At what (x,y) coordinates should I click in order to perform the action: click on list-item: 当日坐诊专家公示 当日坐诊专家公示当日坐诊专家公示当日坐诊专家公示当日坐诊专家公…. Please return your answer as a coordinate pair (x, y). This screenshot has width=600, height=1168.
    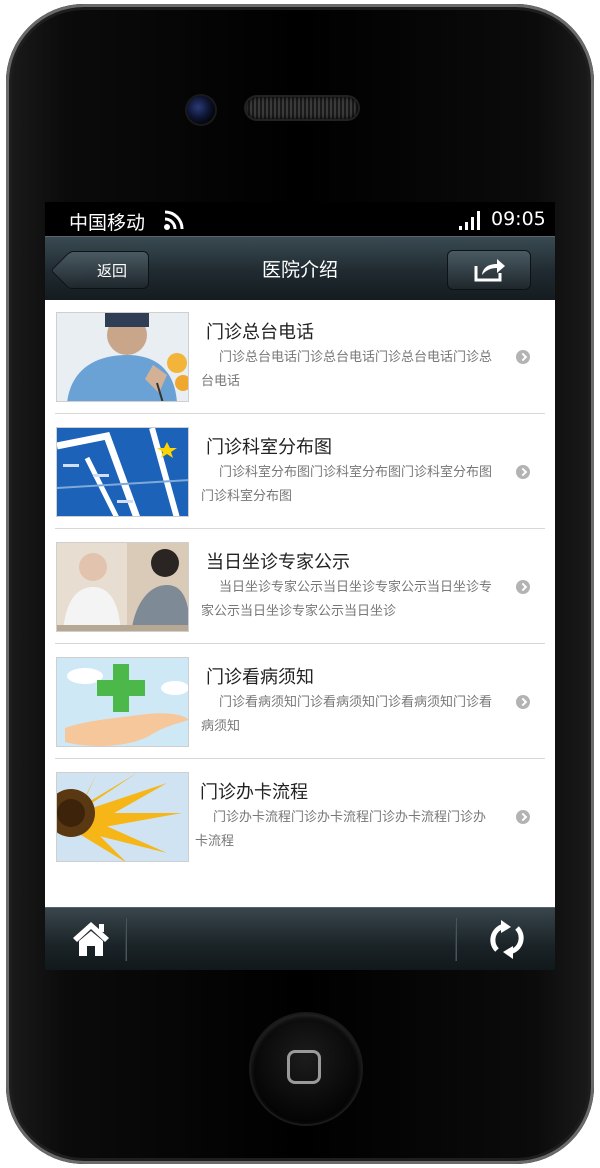
    Looking at the image, I should click on (300, 587).